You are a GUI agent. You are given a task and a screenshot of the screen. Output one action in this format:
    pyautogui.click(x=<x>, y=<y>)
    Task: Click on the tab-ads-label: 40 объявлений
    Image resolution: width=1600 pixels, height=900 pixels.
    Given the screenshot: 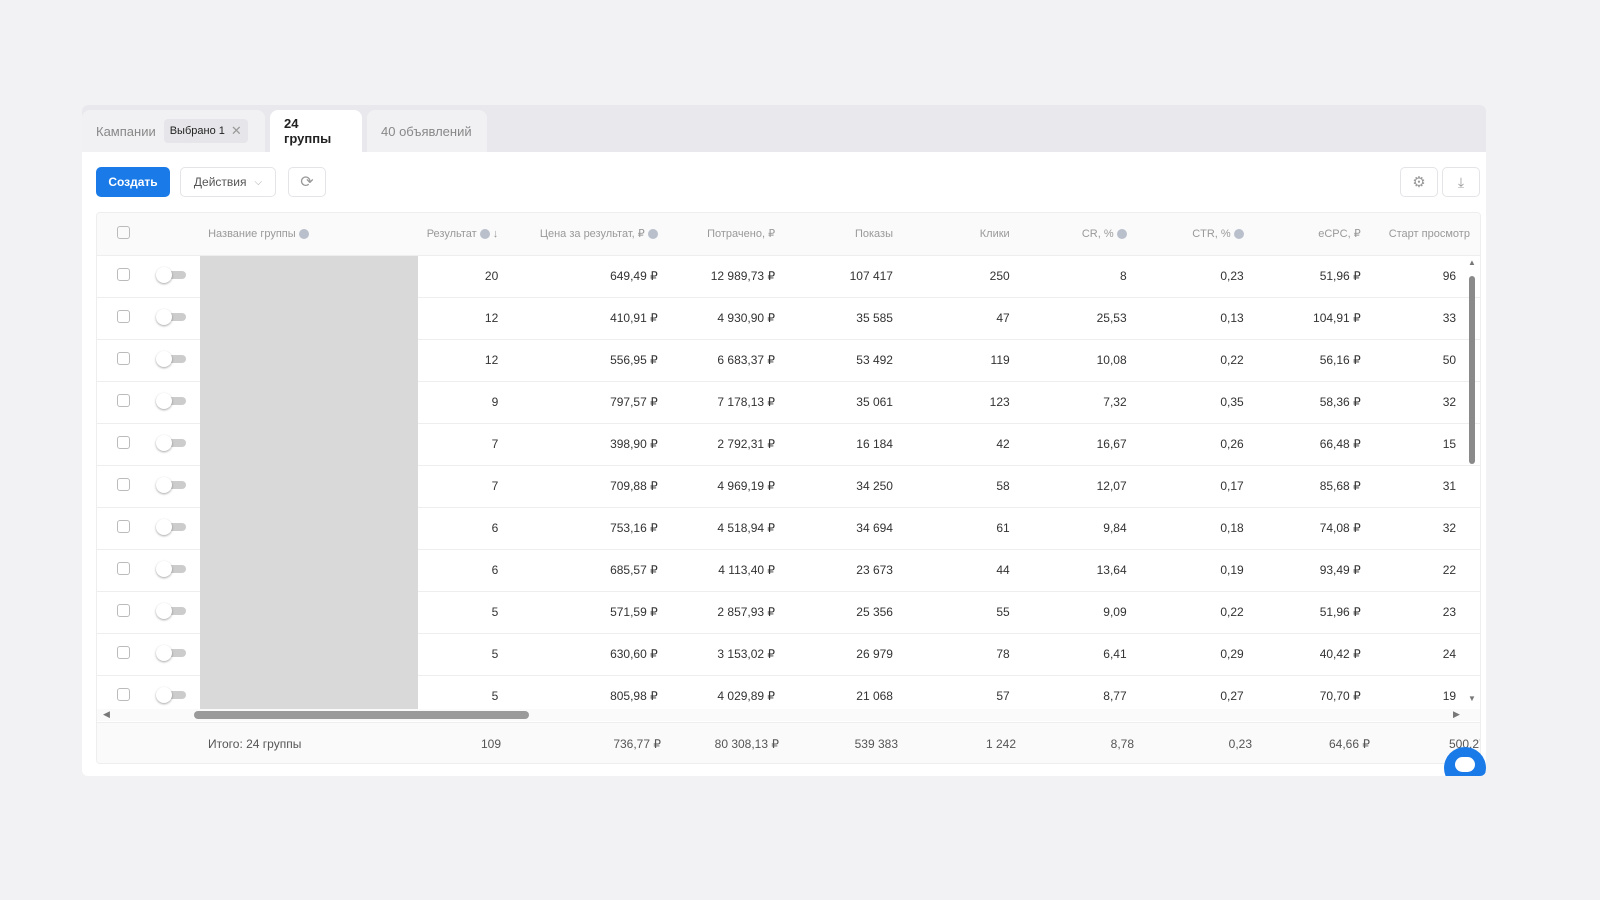 What is the action you would take?
    pyautogui.click(x=426, y=131)
    